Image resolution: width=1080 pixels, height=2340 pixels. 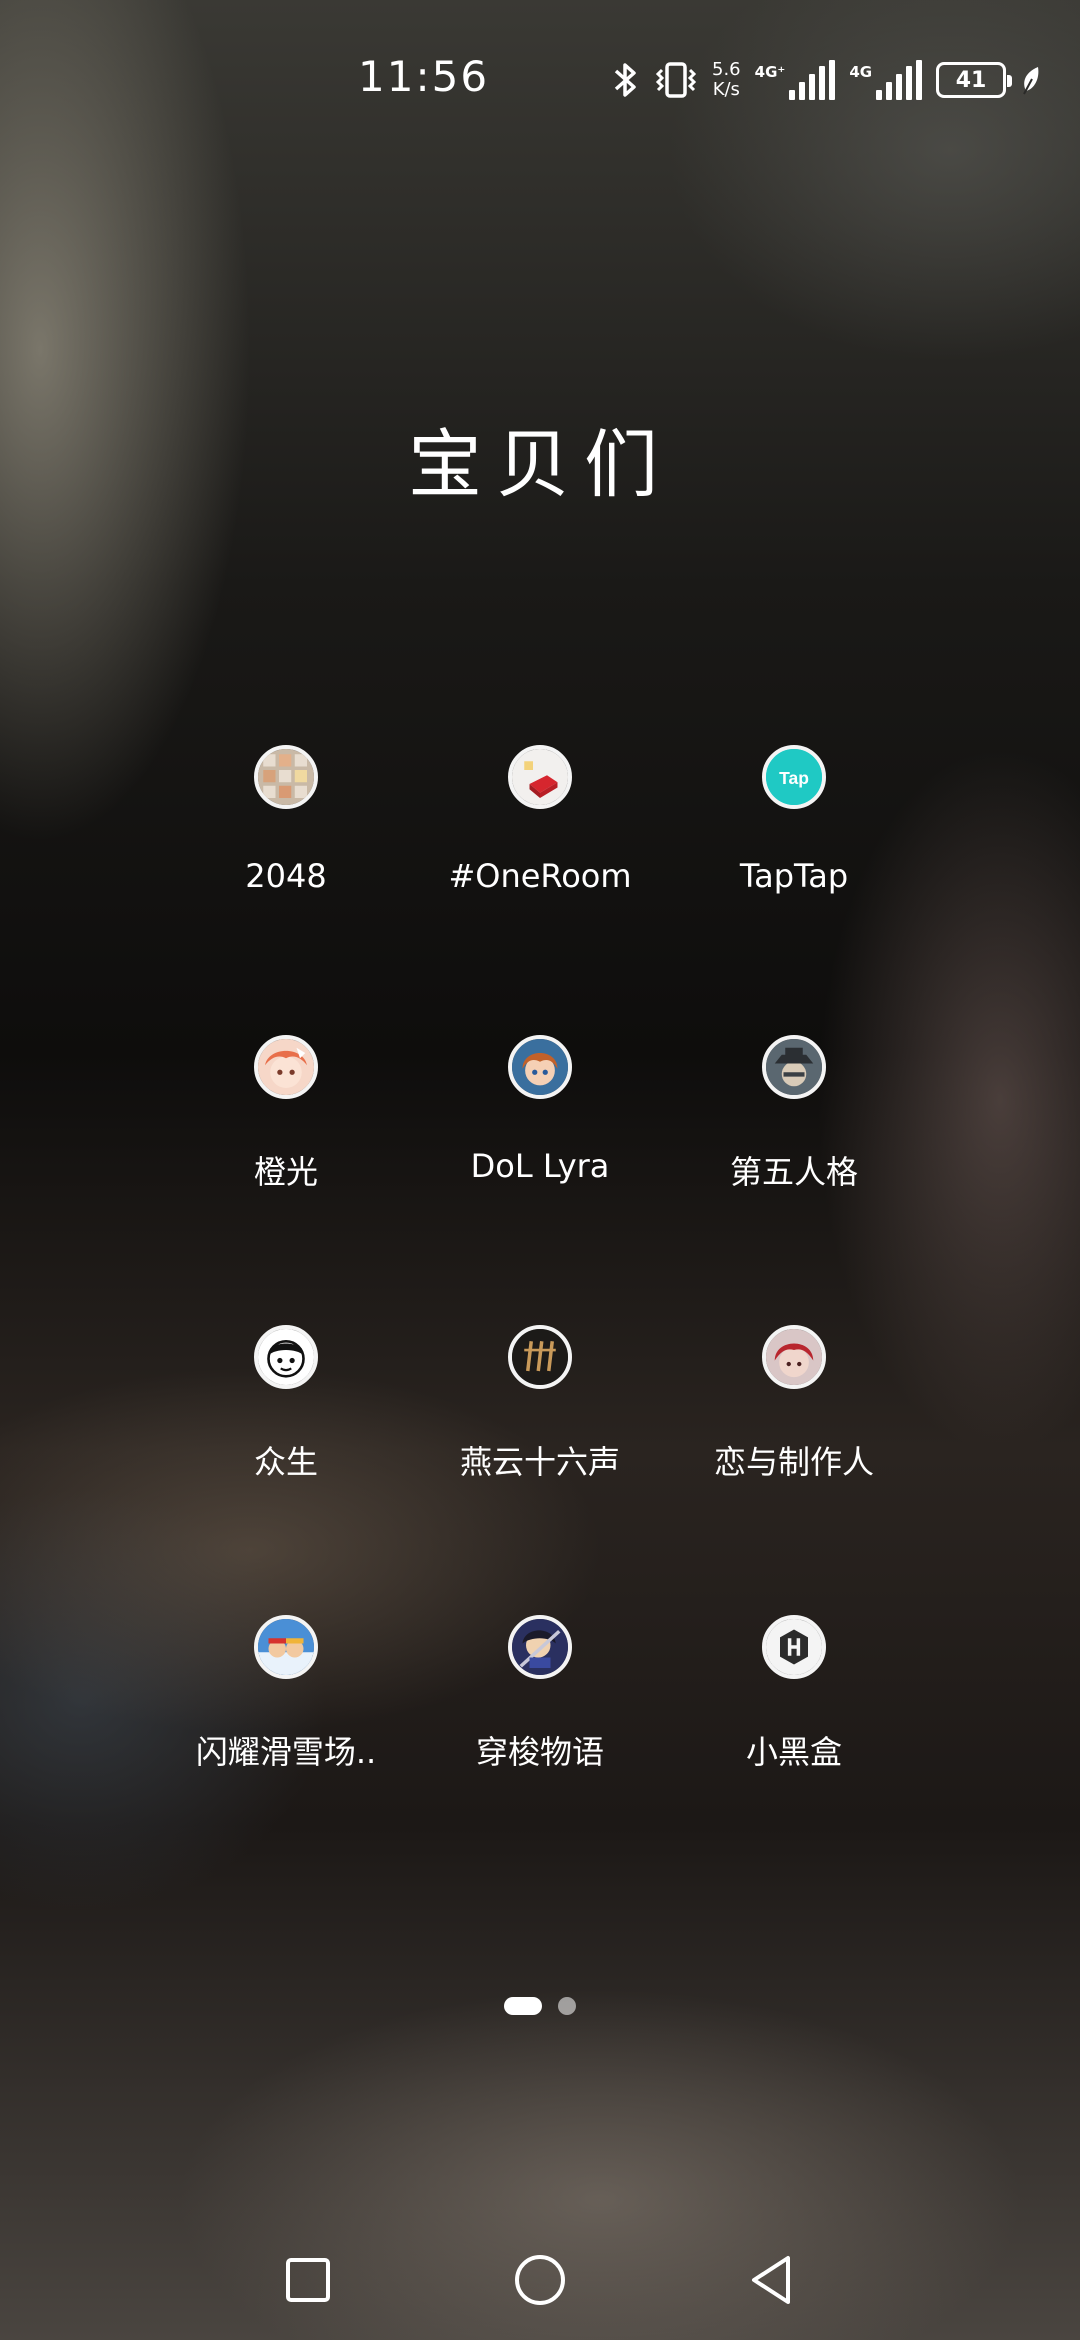 What do you see at coordinates (286, 777) in the screenshot?
I see `2048-icon` at bounding box center [286, 777].